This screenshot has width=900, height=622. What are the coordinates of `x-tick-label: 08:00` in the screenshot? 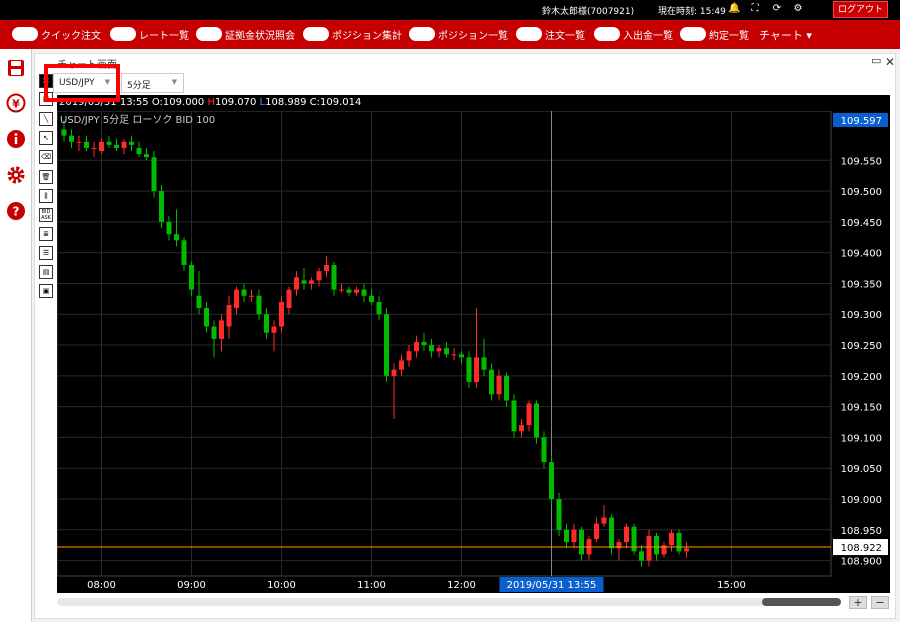 It's located at (101, 585).